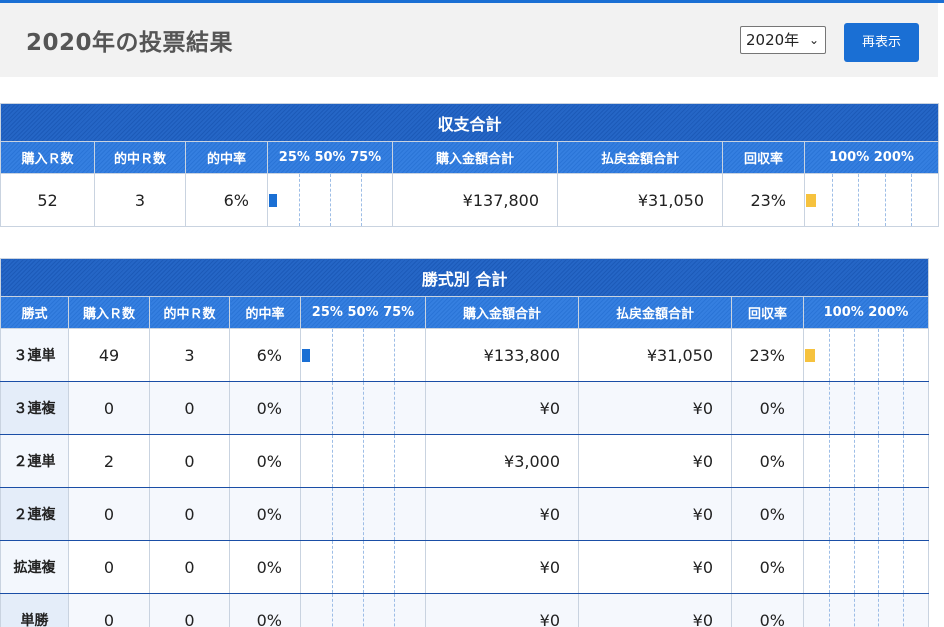 This screenshot has height=627, width=944. What do you see at coordinates (34, 461) in the screenshot?
I see `bet-type-label: ２連単` at bounding box center [34, 461].